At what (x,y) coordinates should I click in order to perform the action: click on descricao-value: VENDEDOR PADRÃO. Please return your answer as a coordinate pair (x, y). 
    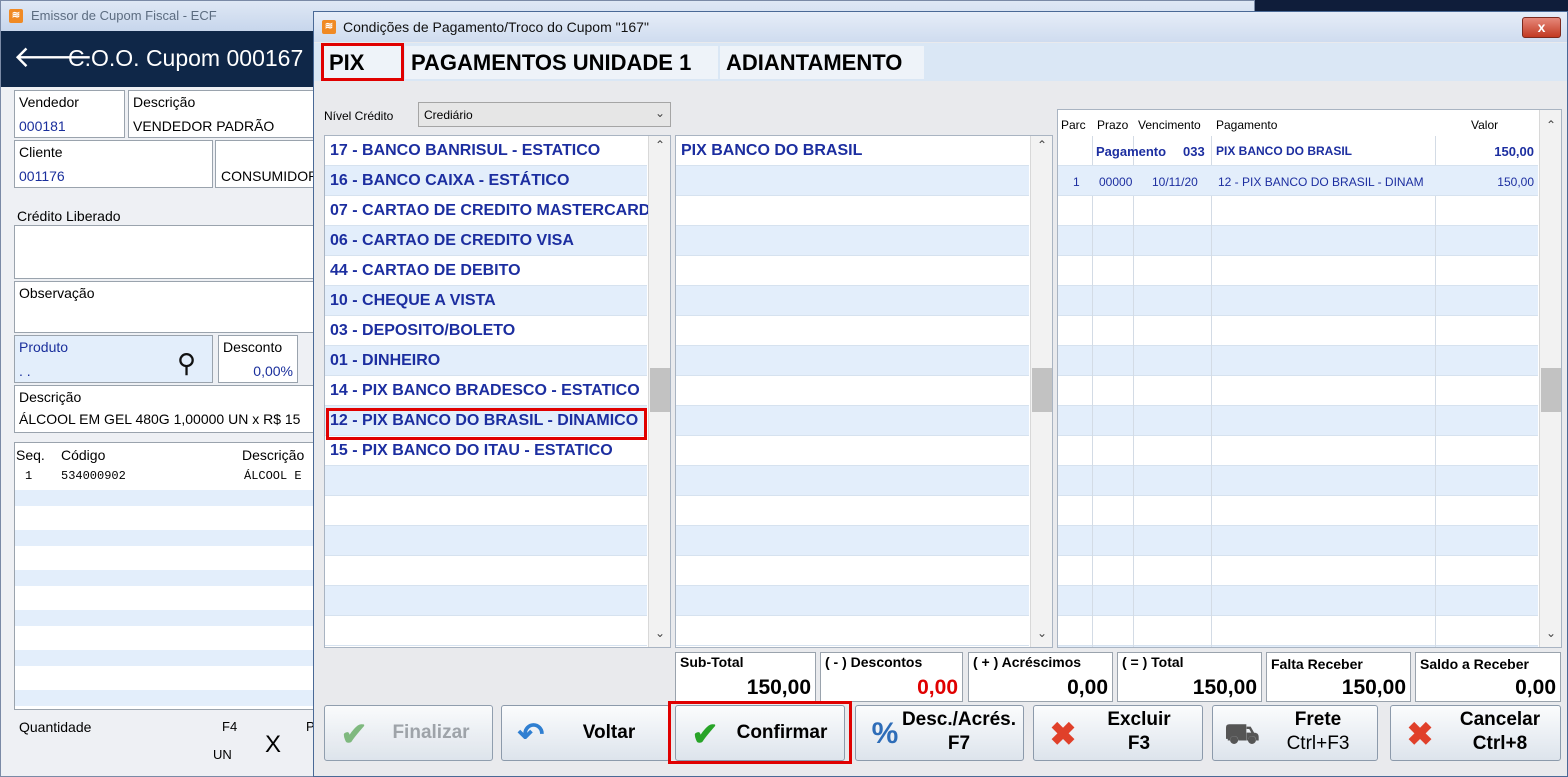
    Looking at the image, I should click on (204, 126).